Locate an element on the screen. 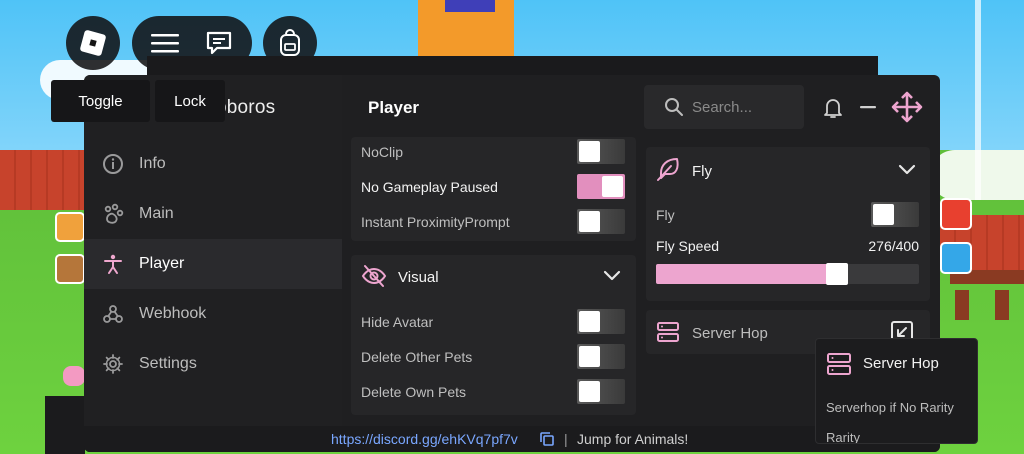 The image size is (1024, 454). lock-button-label: Lock is located at coordinates (190, 101).